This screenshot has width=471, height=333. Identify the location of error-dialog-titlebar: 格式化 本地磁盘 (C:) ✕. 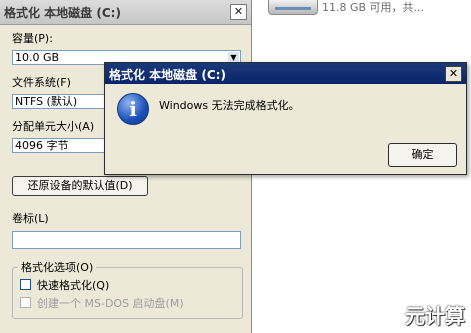
(285, 73).